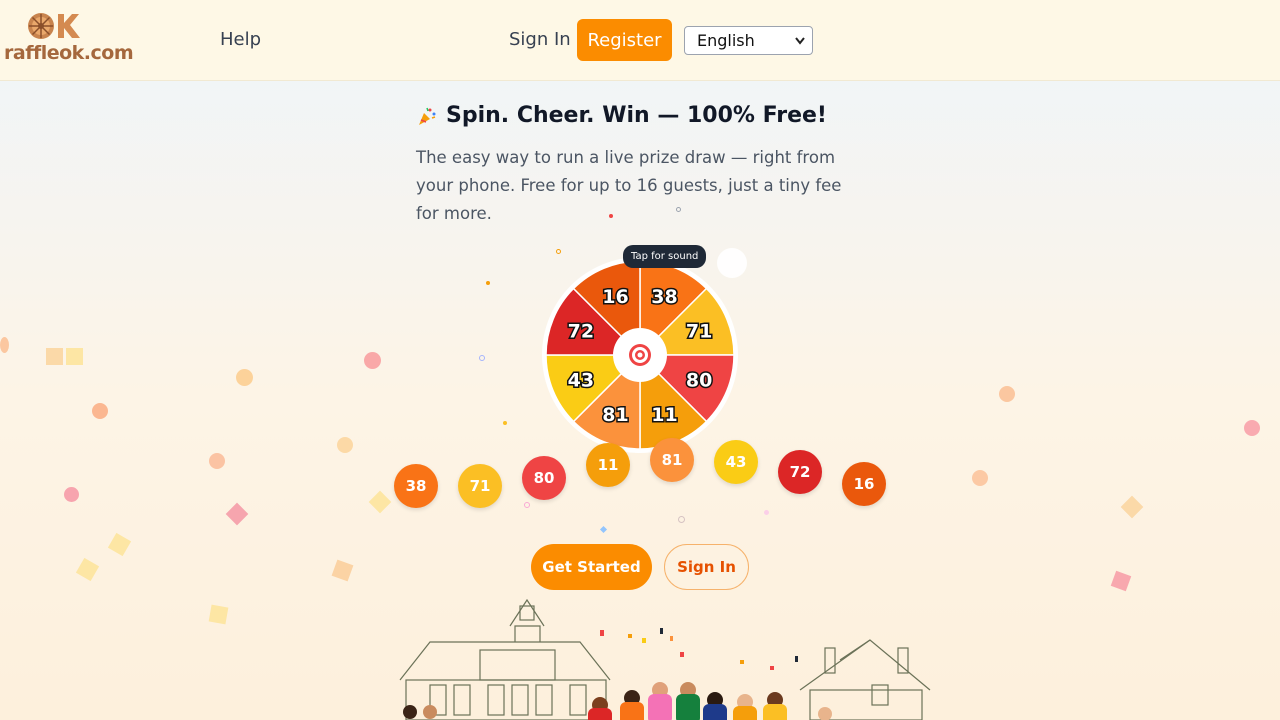 The width and height of the screenshot is (1280, 720). Describe the element at coordinates (54, 26) in the screenshot. I see `wheel-logo-icon` at that location.